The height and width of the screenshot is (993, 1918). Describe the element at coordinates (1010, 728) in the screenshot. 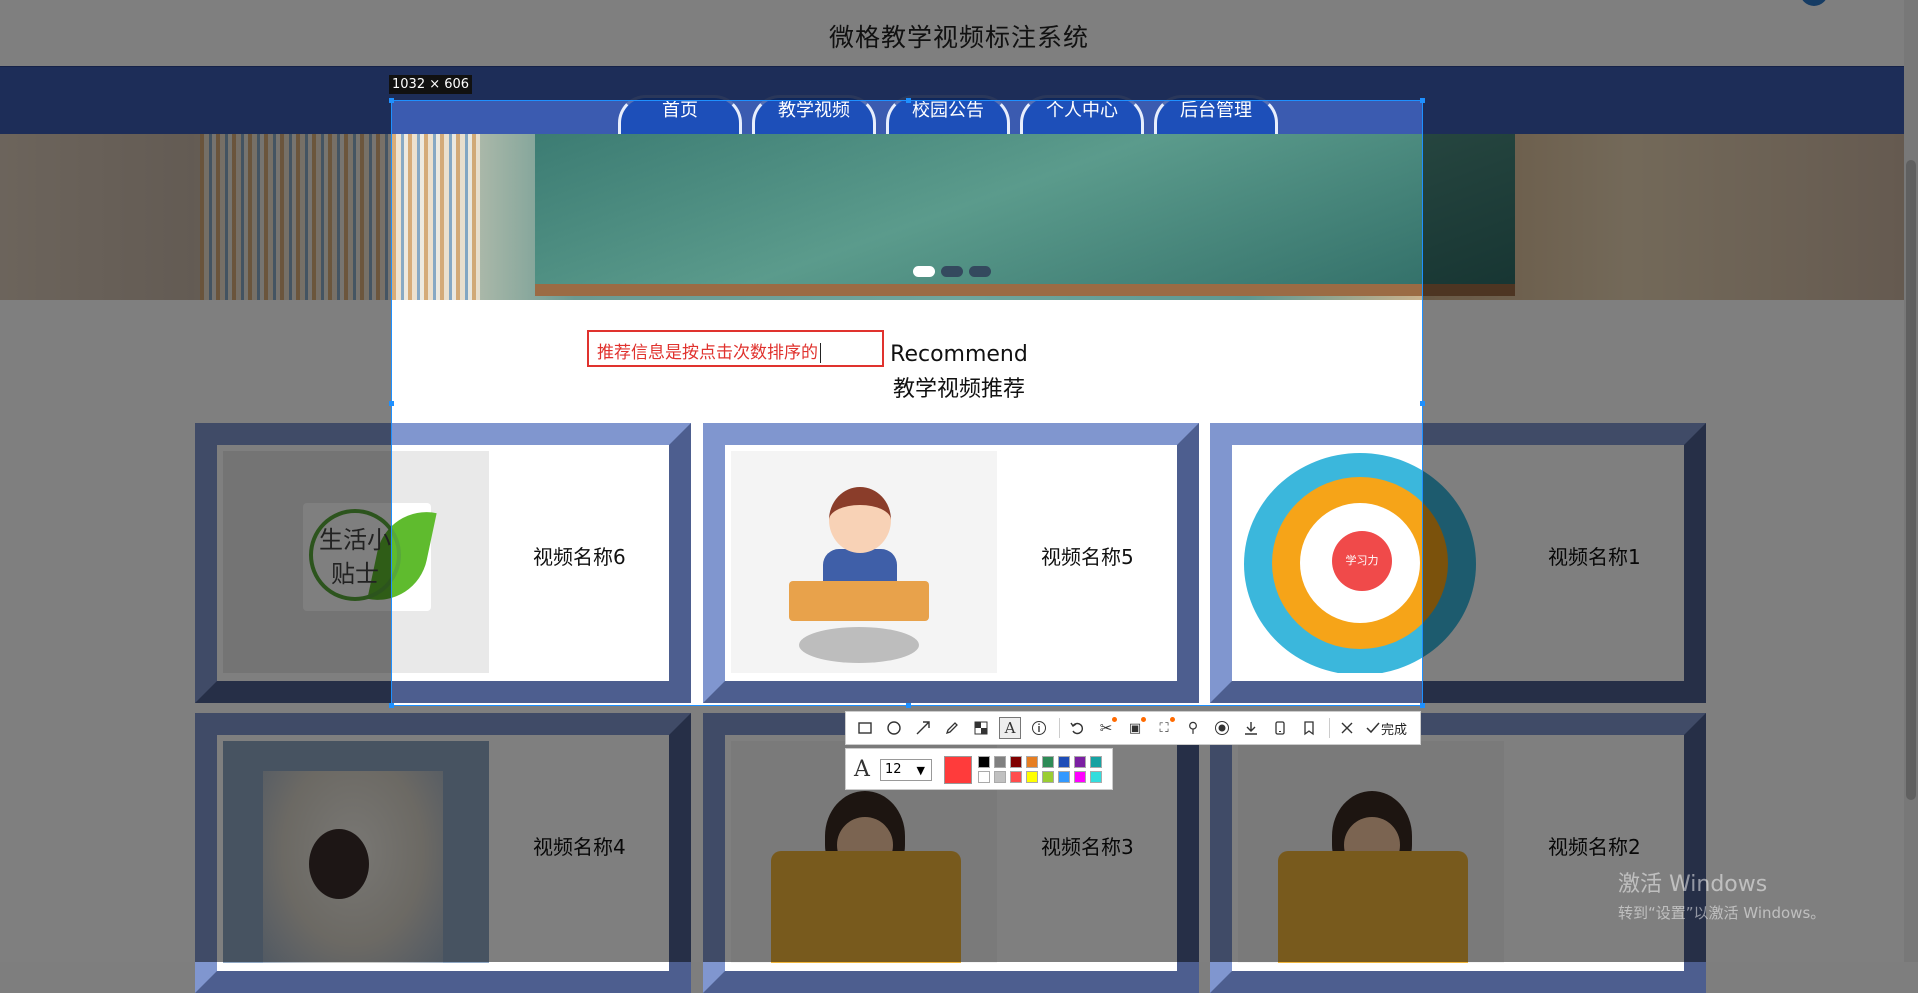

I see `text-tool-icon: A` at that location.